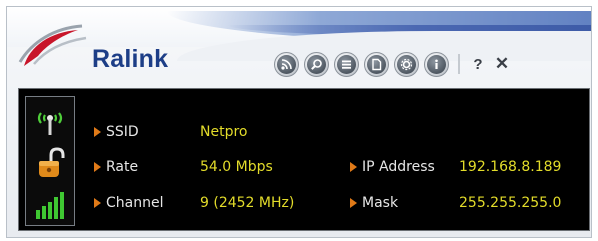 The image size is (598, 241). I want to click on mask-label: Mask, so click(380, 203).